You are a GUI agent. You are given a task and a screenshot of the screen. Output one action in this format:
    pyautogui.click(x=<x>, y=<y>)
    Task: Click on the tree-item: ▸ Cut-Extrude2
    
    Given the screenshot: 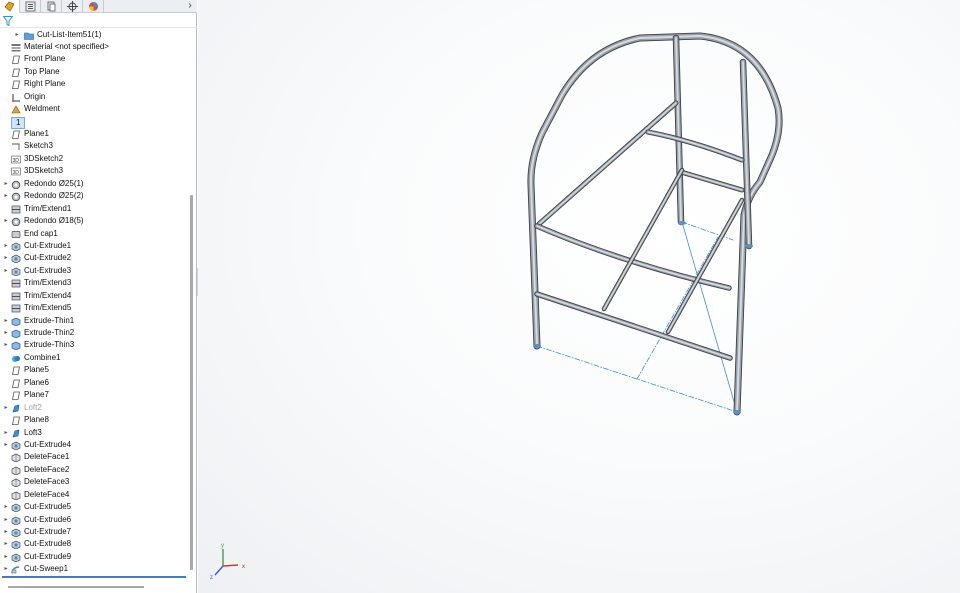 What is the action you would take?
    pyautogui.click(x=94, y=258)
    